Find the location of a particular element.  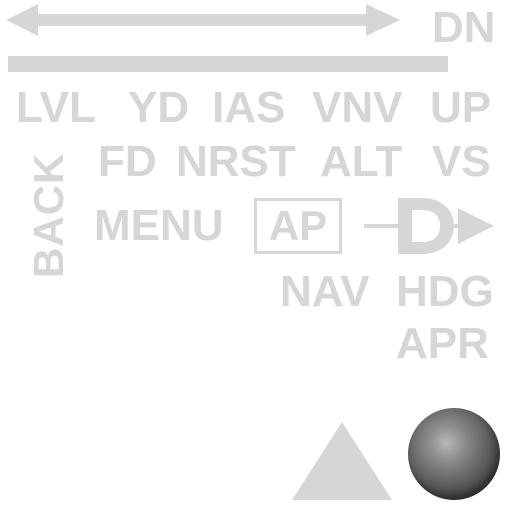

vnv-button: VNV is located at coordinates (357, 108).